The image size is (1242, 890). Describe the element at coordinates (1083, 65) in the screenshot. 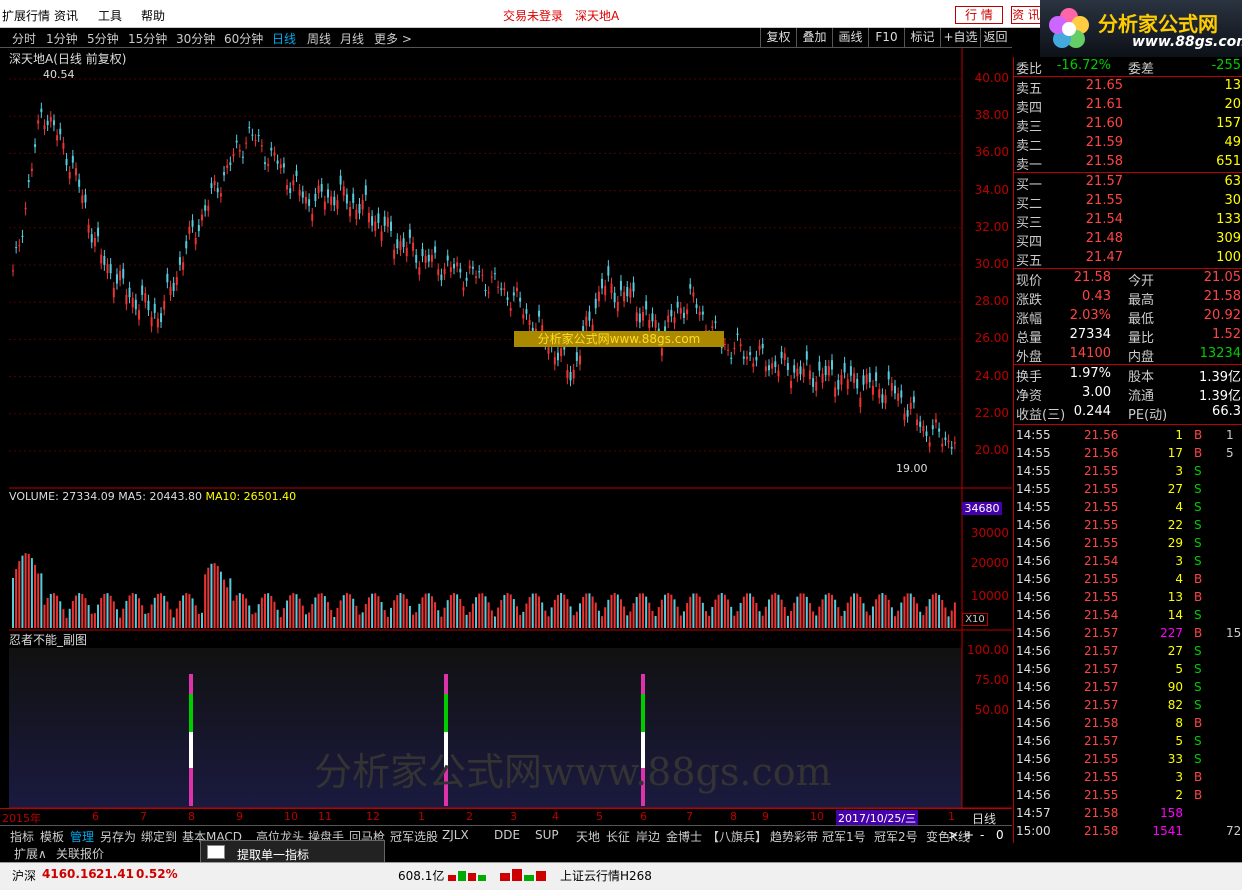

I see `weibi-value: -16.72%` at that location.